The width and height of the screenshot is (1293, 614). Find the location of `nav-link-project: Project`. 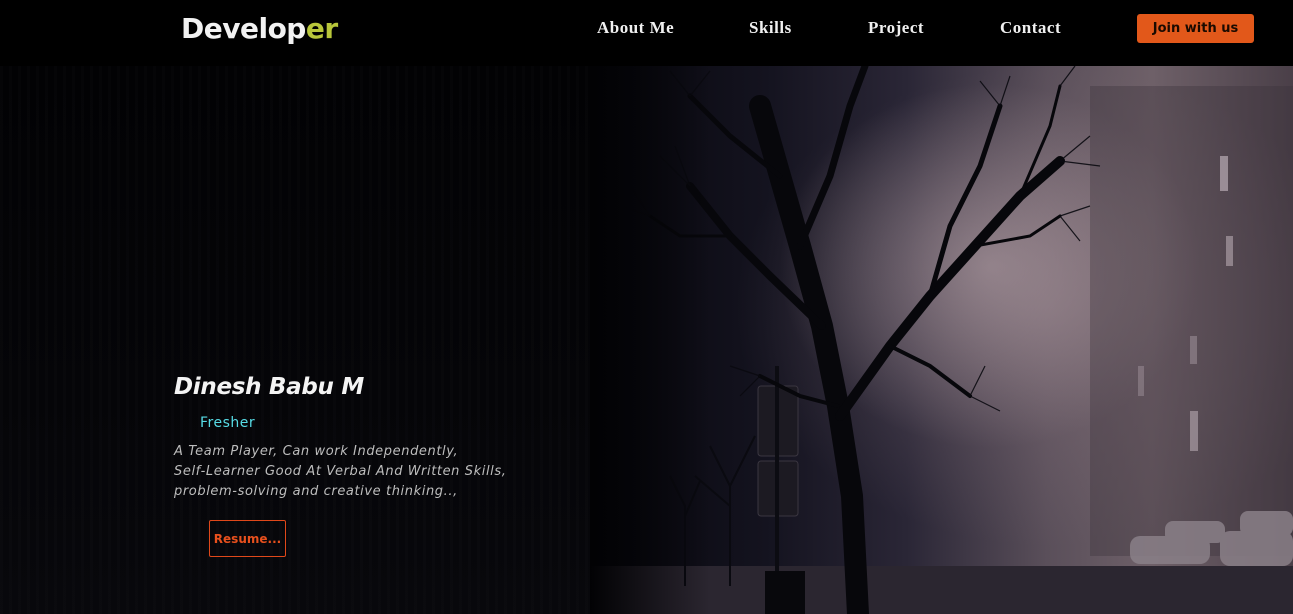

nav-link-project: Project is located at coordinates (896, 28).